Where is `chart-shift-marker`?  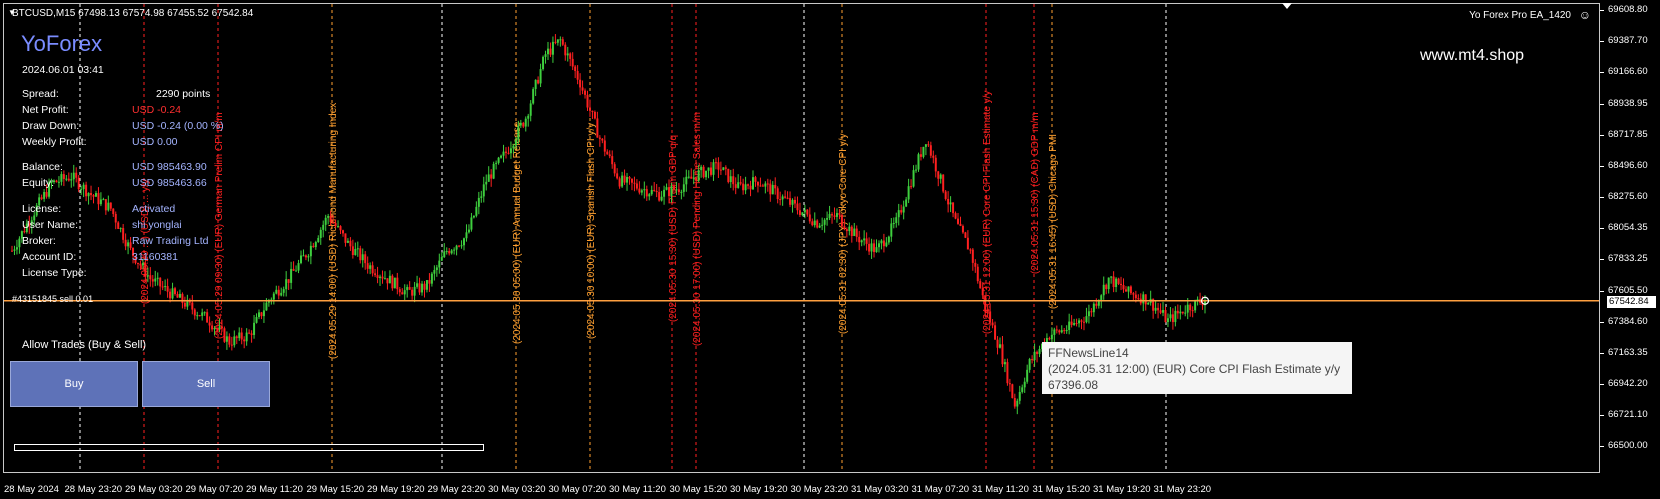 chart-shift-marker is located at coordinates (1287, 6).